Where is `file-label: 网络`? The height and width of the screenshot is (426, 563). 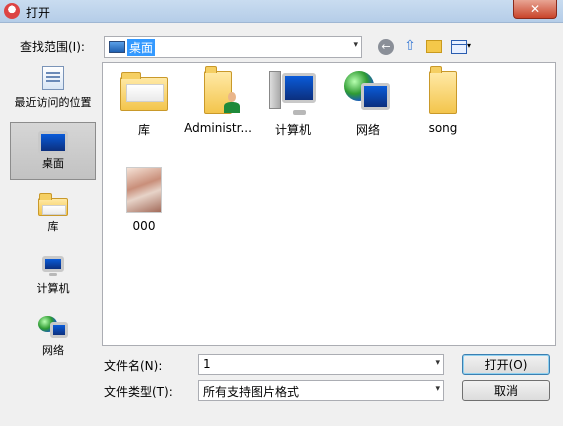
file-label: 网络 is located at coordinates (367, 130).